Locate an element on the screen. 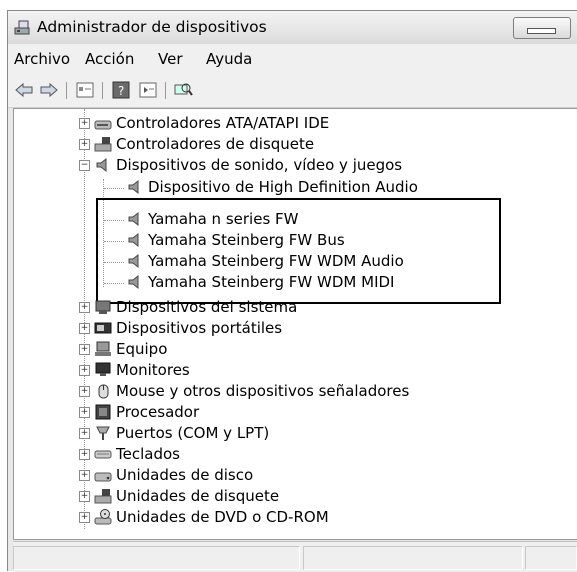 The height and width of the screenshot is (572, 577). status-bar is located at coordinates (295, 556).